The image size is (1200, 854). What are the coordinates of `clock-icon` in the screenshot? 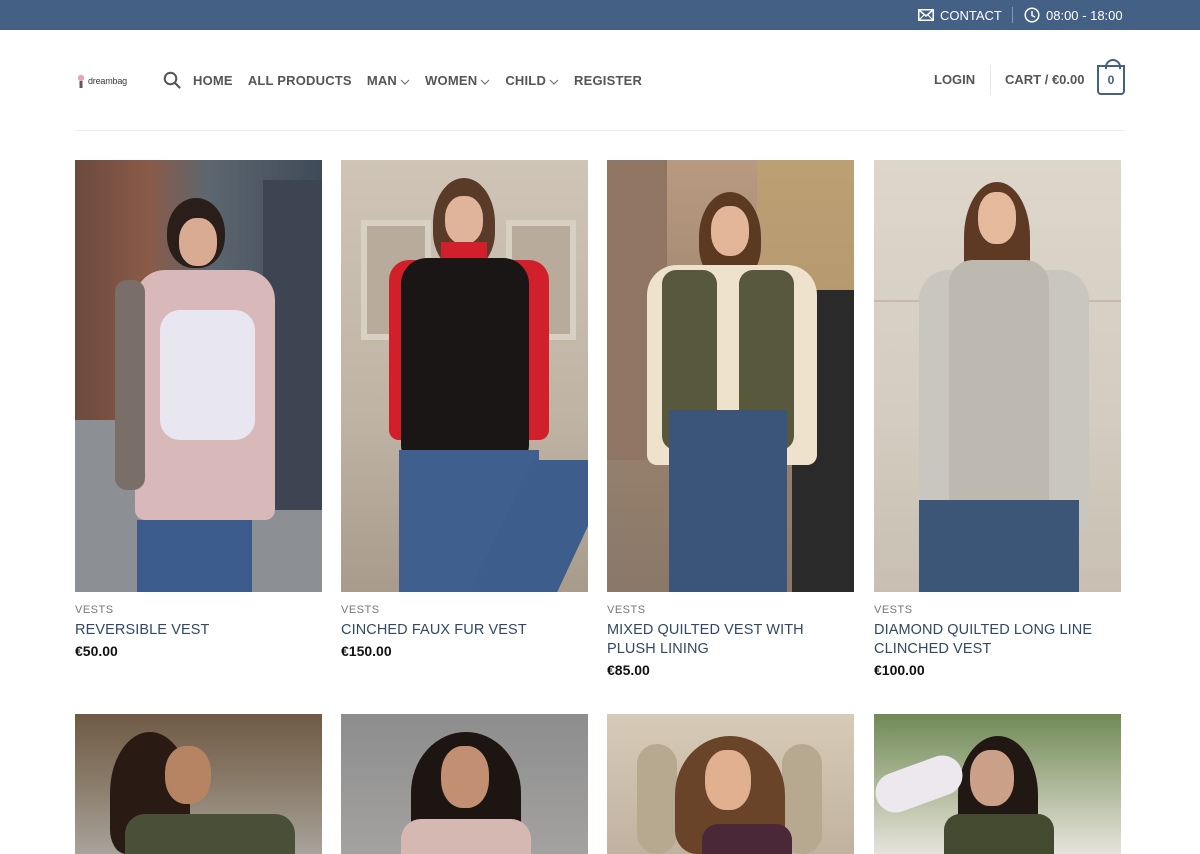 It's located at (1032, 15).